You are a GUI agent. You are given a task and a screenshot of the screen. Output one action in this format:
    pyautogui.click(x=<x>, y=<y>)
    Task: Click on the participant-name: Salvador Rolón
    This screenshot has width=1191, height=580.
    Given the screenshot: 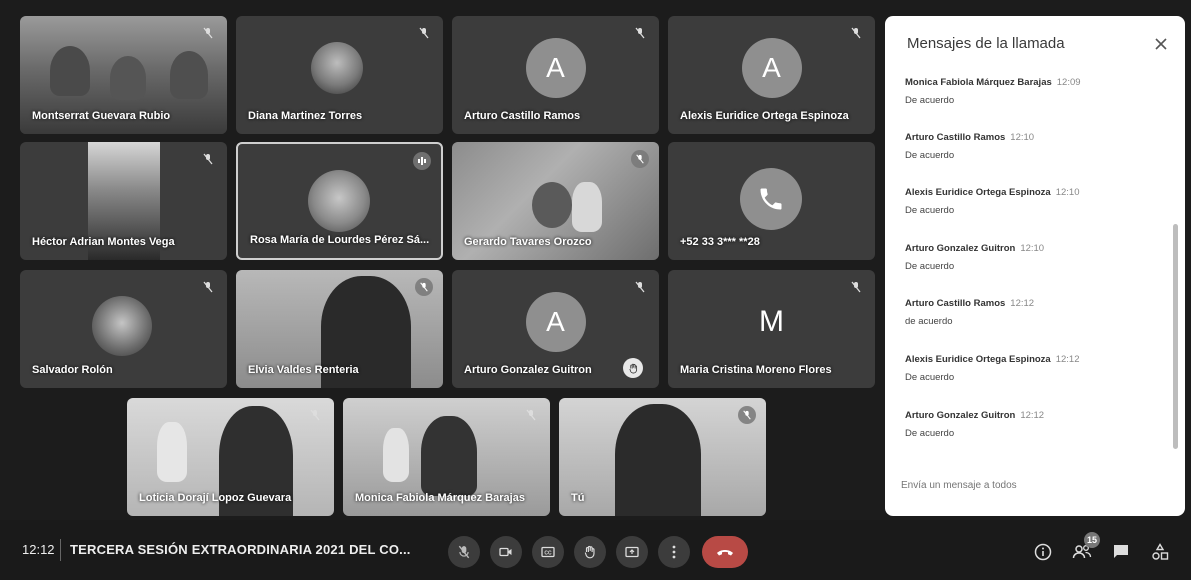 What is the action you would take?
    pyautogui.click(x=72, y=370)
    